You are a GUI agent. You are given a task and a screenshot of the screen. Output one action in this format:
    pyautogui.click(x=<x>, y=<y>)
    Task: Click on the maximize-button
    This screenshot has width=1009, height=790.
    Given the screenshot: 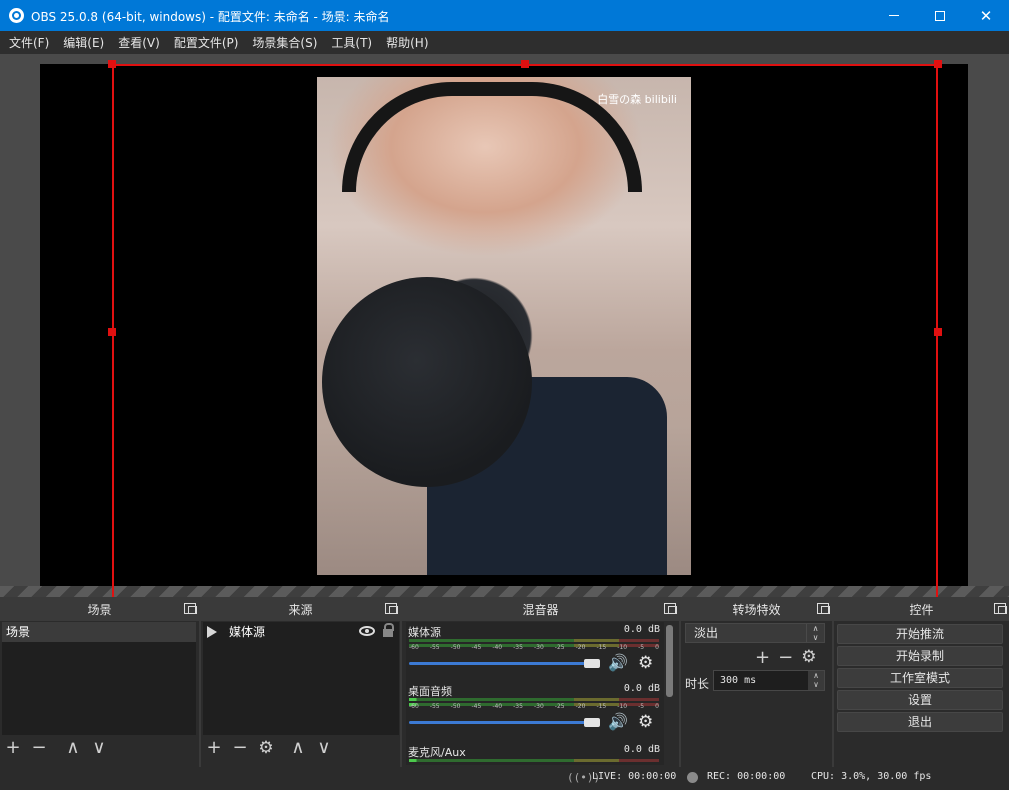 What is the action you would take?
    pyautogui.click(x=940, y=15)
    